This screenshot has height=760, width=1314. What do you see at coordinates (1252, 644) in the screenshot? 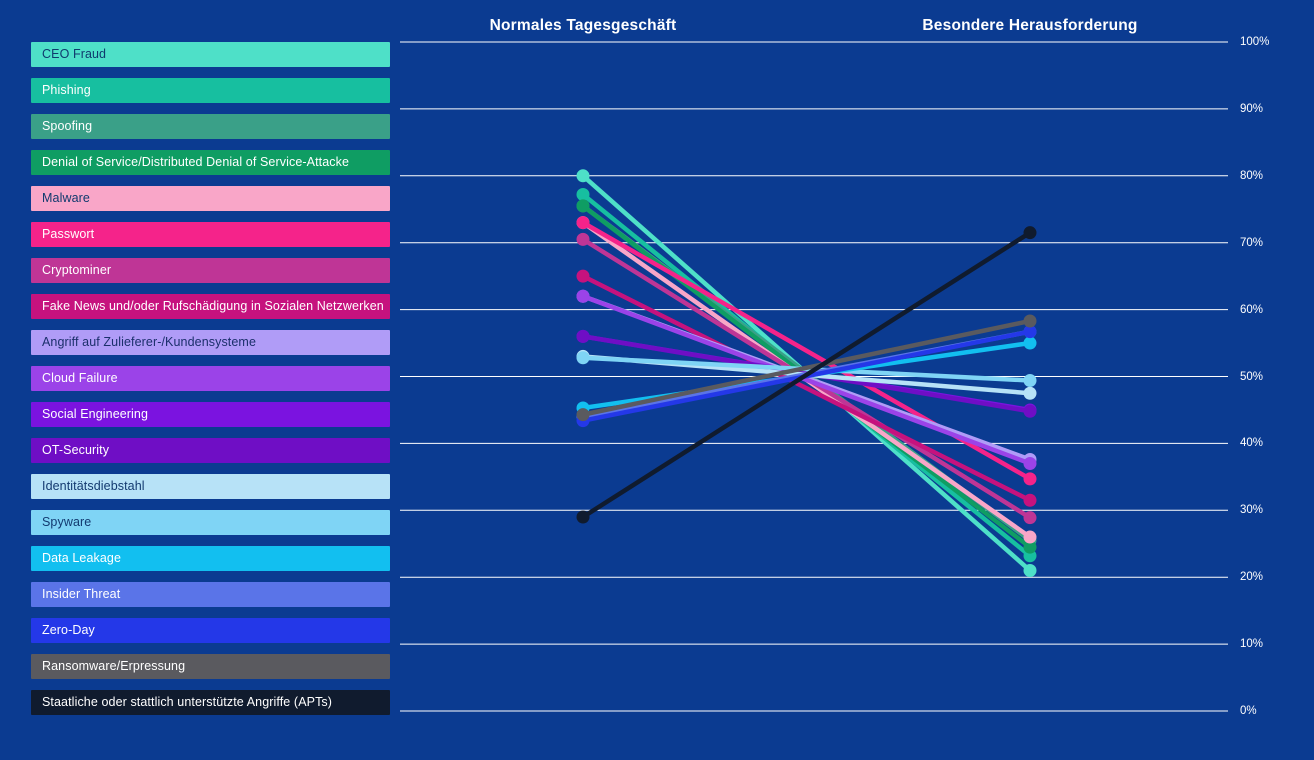
I see `y-tick-label: 10%` at bounding box center [1252, 644].